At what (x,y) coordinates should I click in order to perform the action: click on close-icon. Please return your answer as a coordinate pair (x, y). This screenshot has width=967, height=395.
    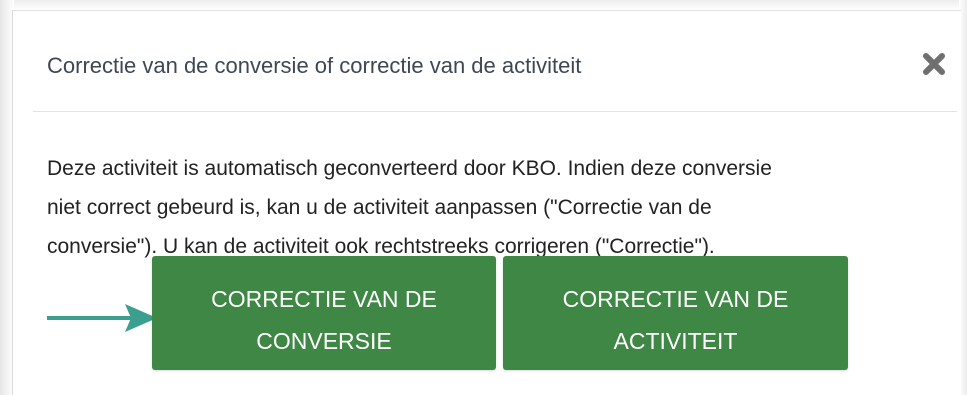
    Looking at the image, I should click on (934, 64).